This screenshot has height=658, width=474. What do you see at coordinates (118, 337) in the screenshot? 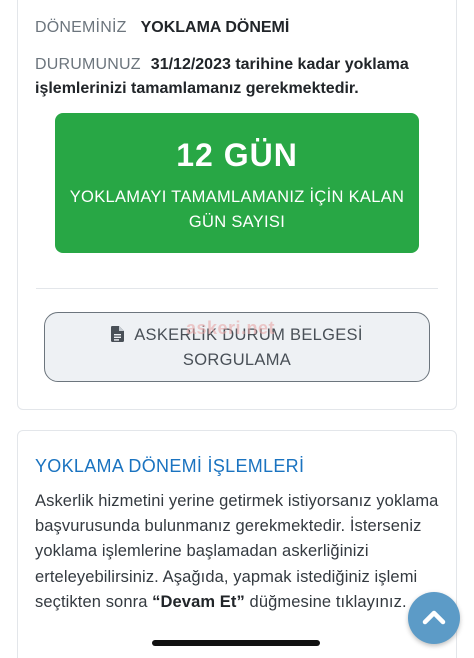
I see `document-icon` at bounding box center [118, 337].